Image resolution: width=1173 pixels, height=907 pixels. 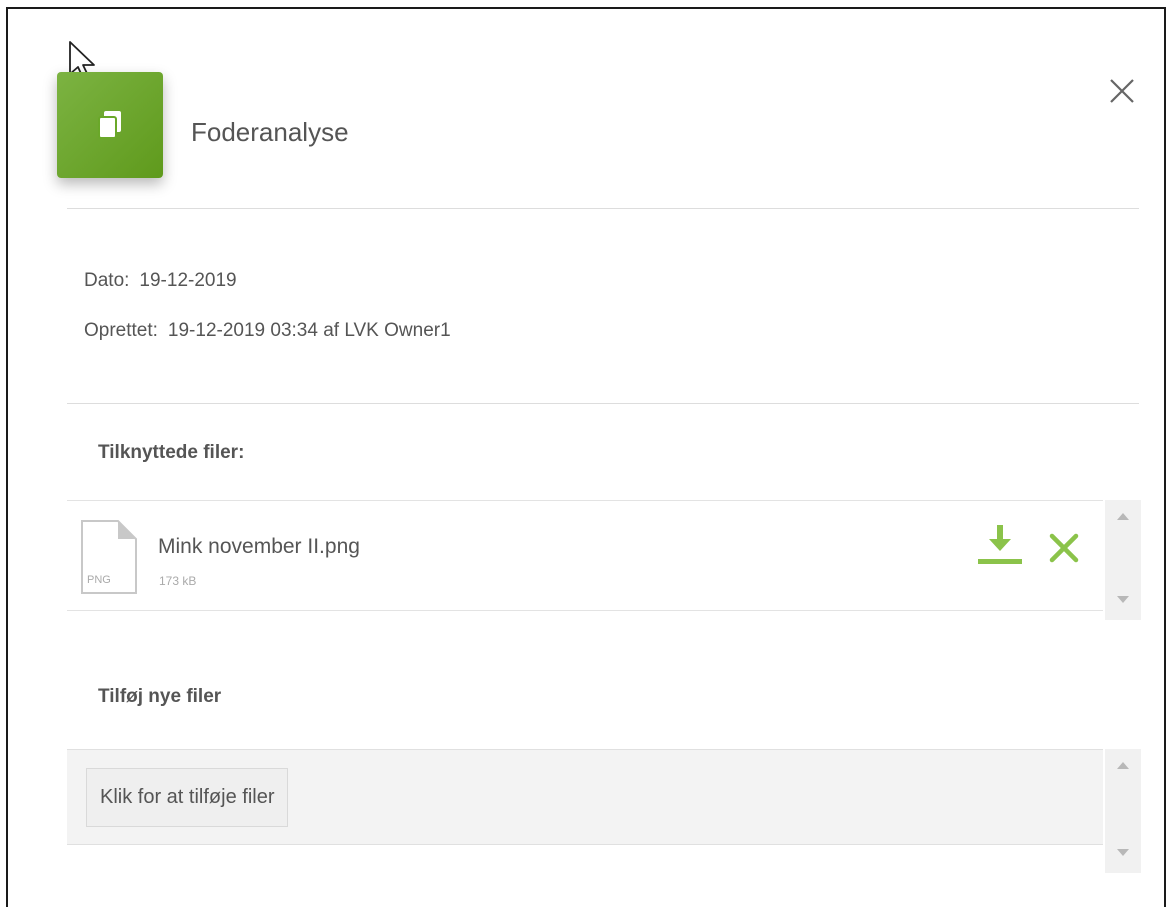 What do you see at coordinates (171, 452) in the screenshot?
I see `attached-files-title: Tilknyttede filer:` at bounding box center [171, 452].